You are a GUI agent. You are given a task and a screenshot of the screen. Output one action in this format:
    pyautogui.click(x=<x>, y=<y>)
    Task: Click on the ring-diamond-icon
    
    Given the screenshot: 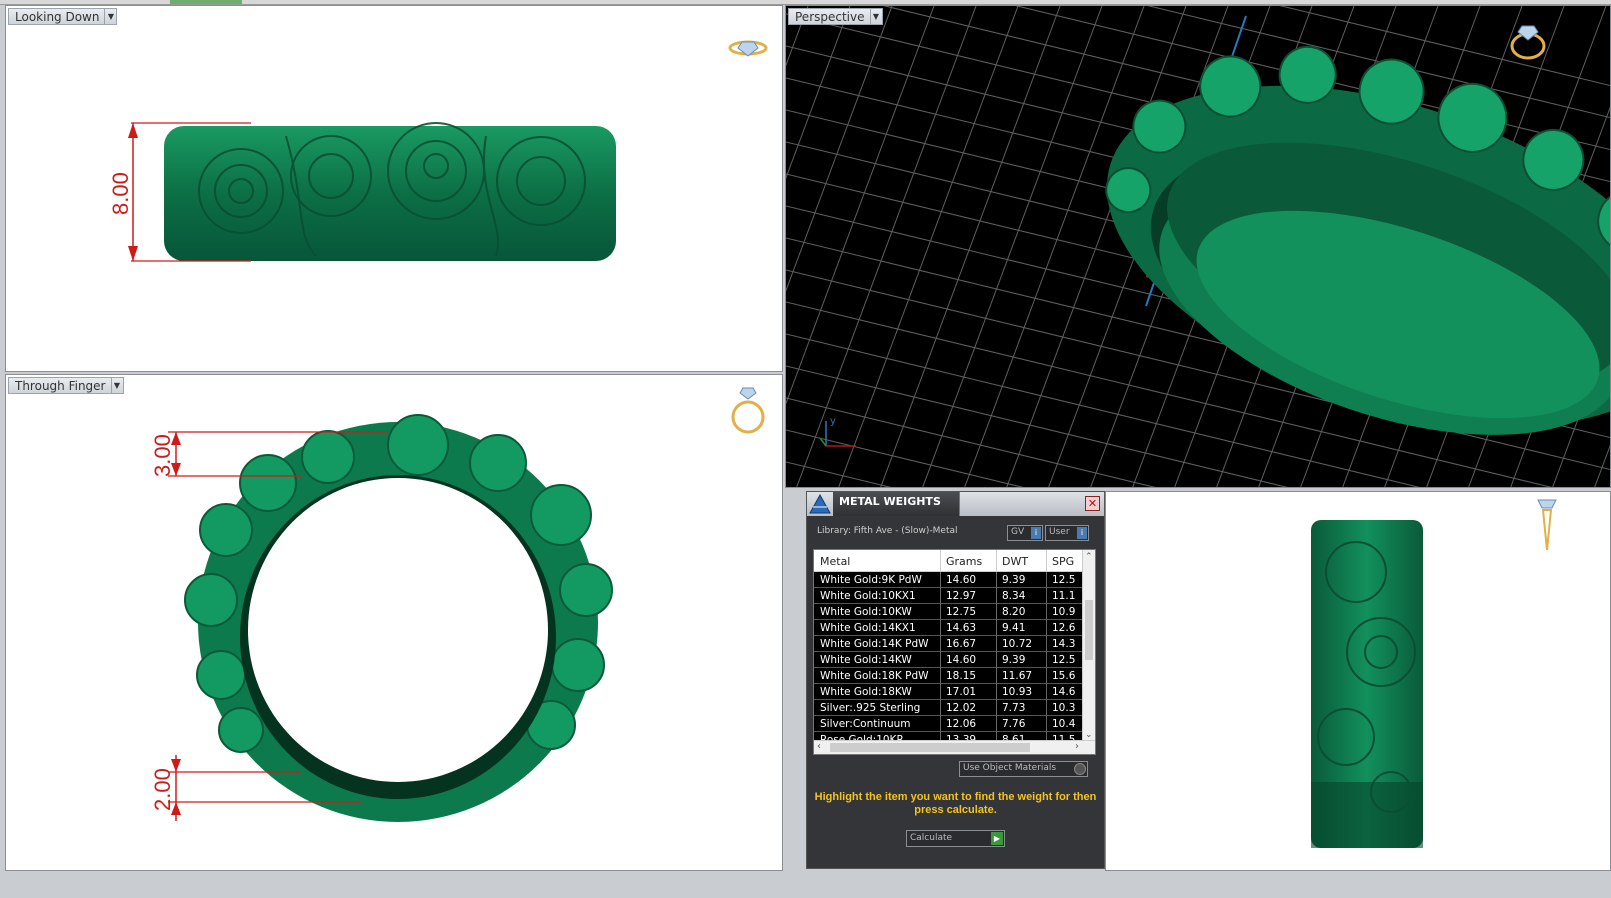 What is the action you would take?
    pyautogui.click(x=748, y=48)
    